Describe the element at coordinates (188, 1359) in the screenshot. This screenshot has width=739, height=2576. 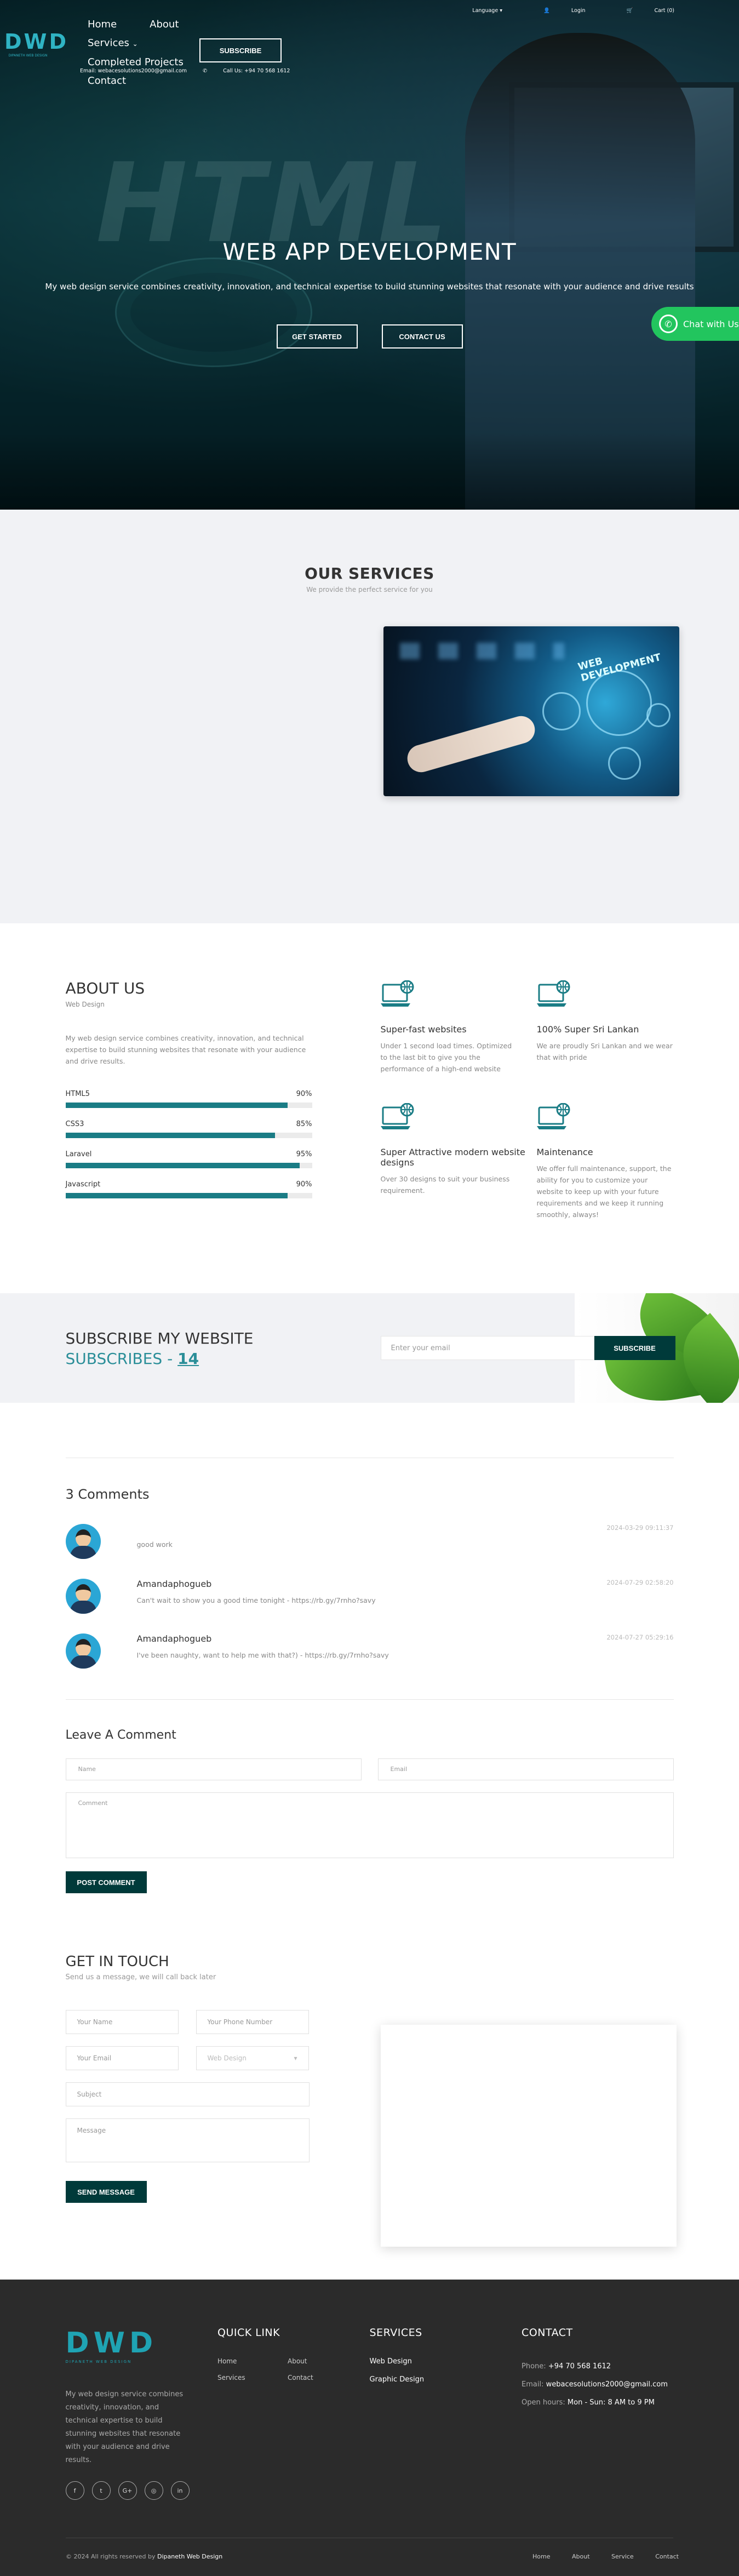
I see `subscribe-count-value: 14` at that location.